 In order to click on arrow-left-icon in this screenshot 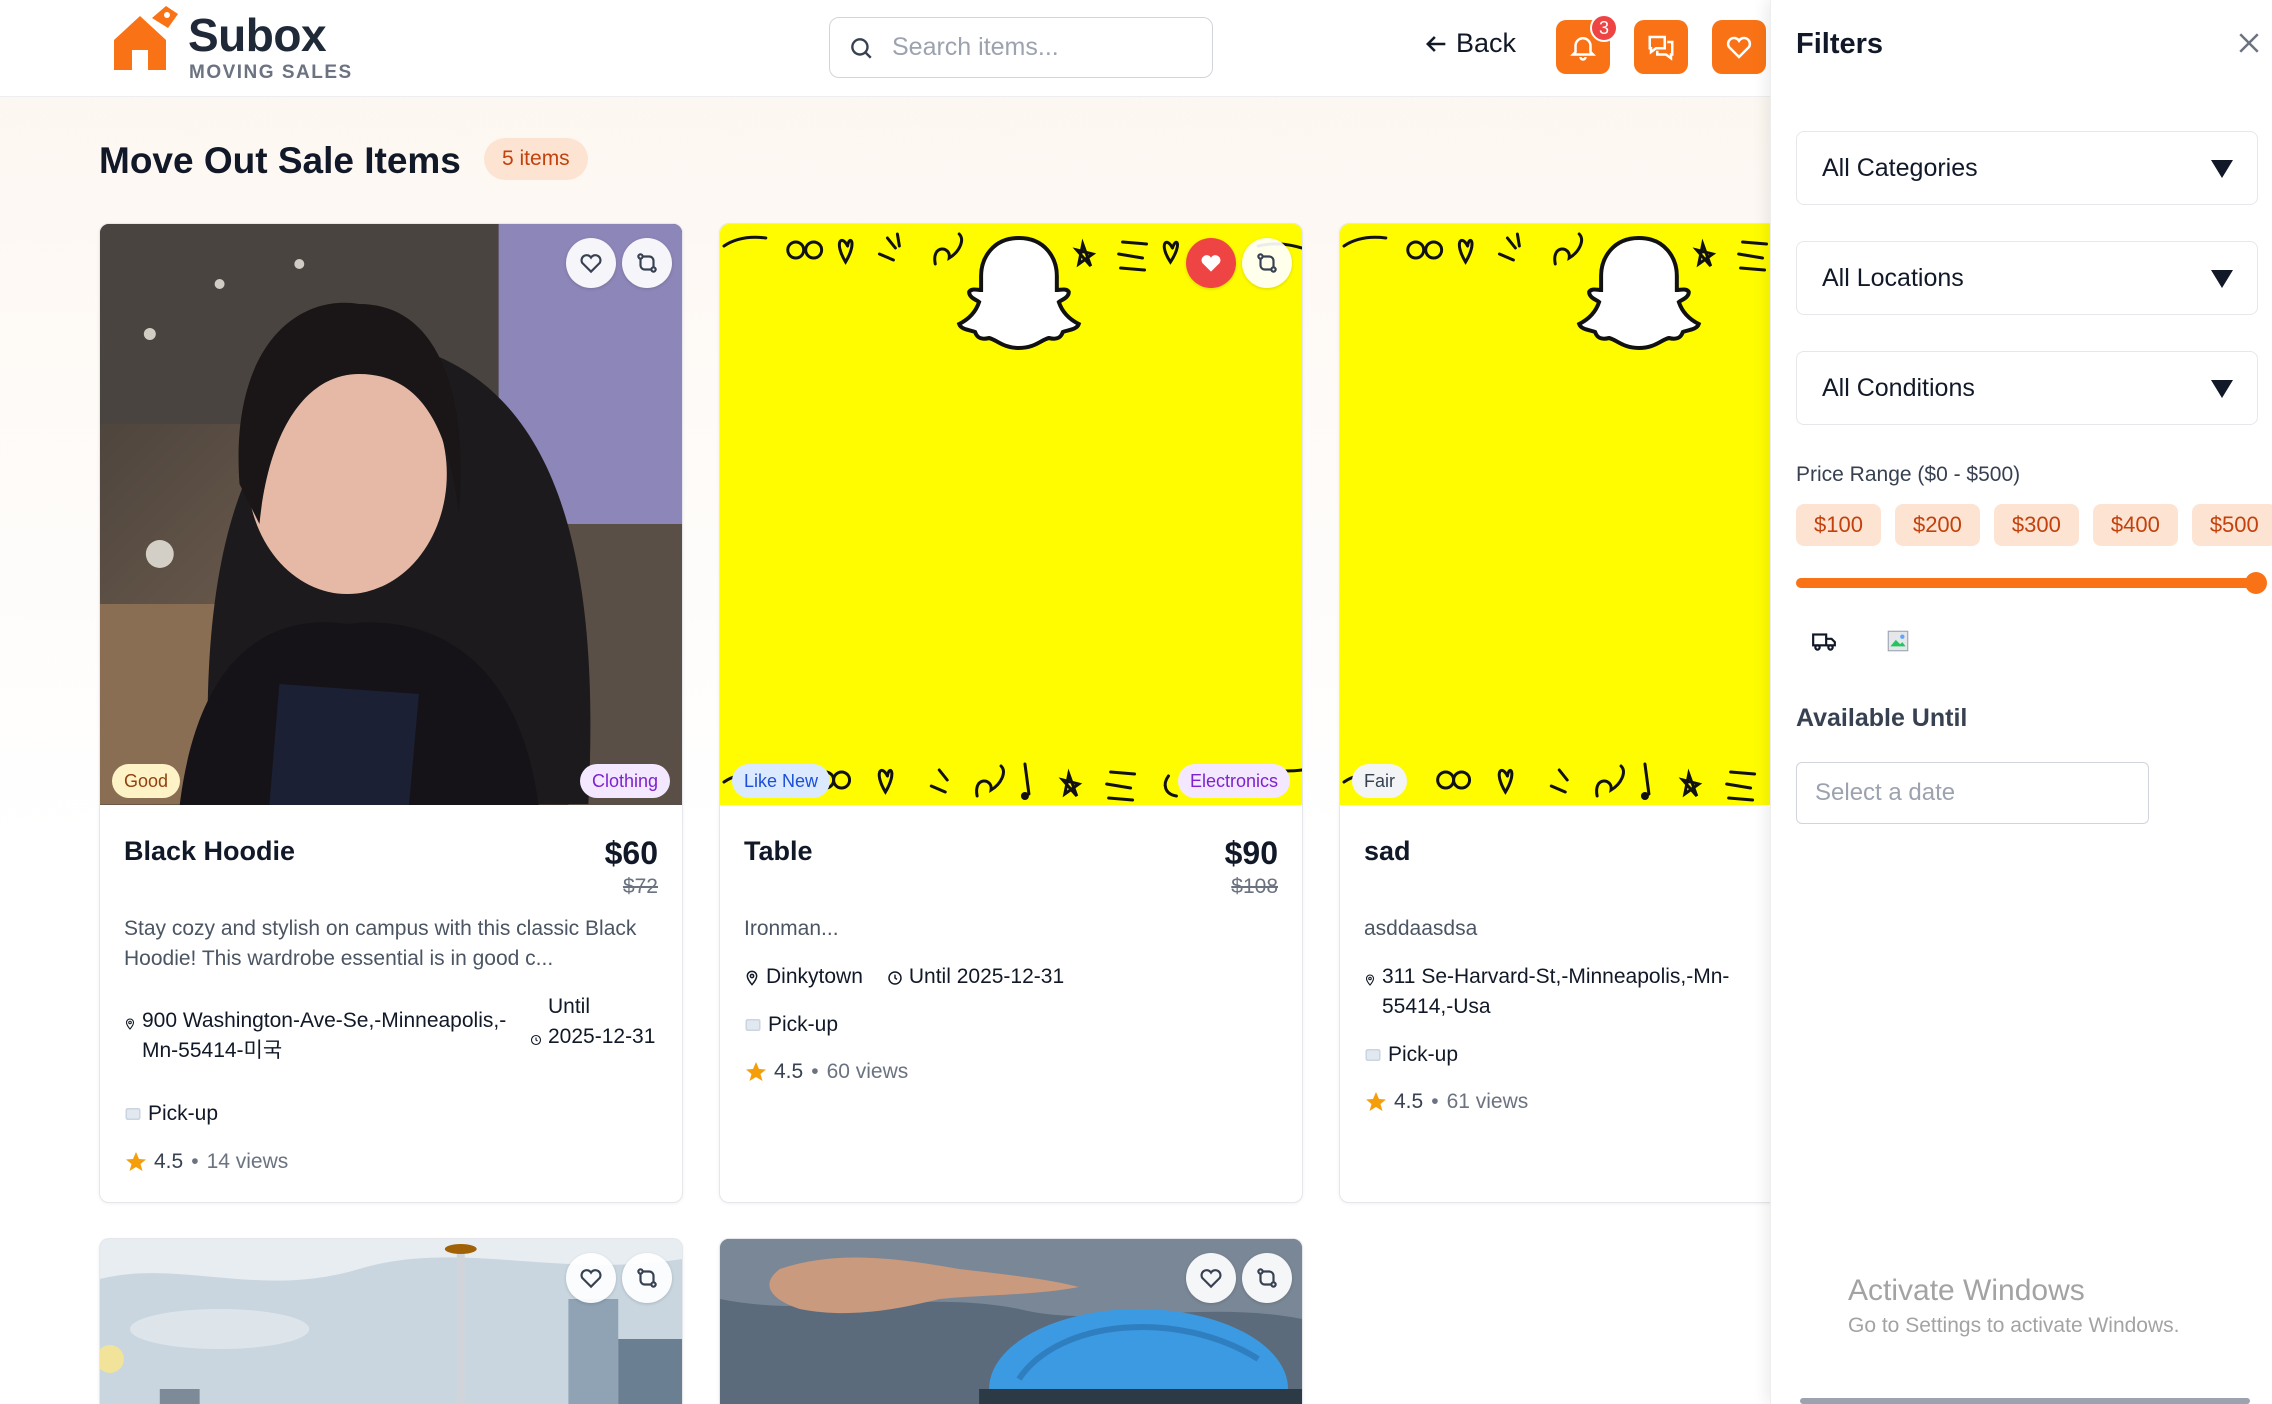, I will do `click(1436, 43)`.